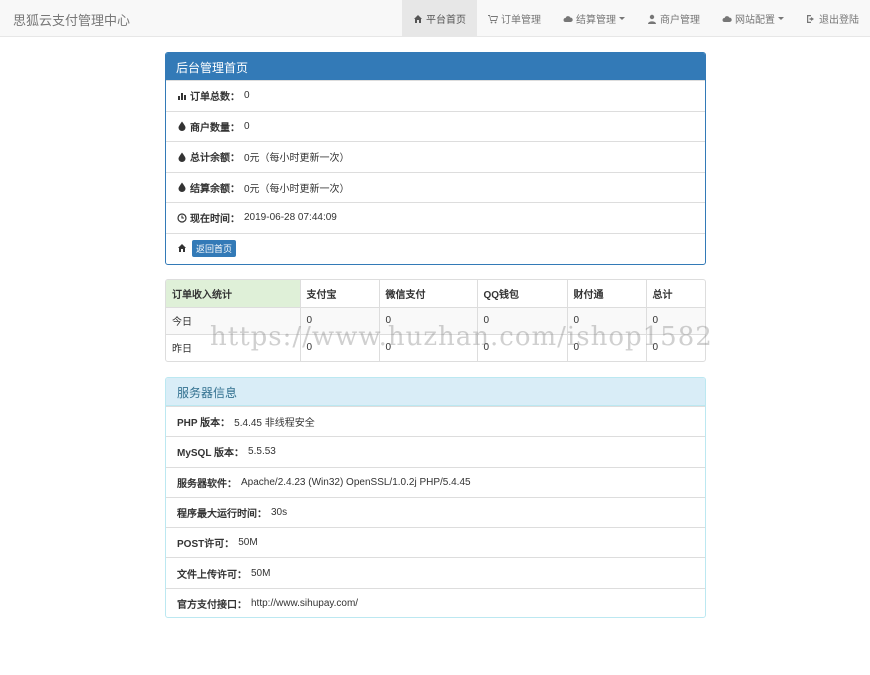  What do you see at coordinates (233, 347) in the screenshot?
I see `table-cell: 昨日` at bounding box center [233, 347].